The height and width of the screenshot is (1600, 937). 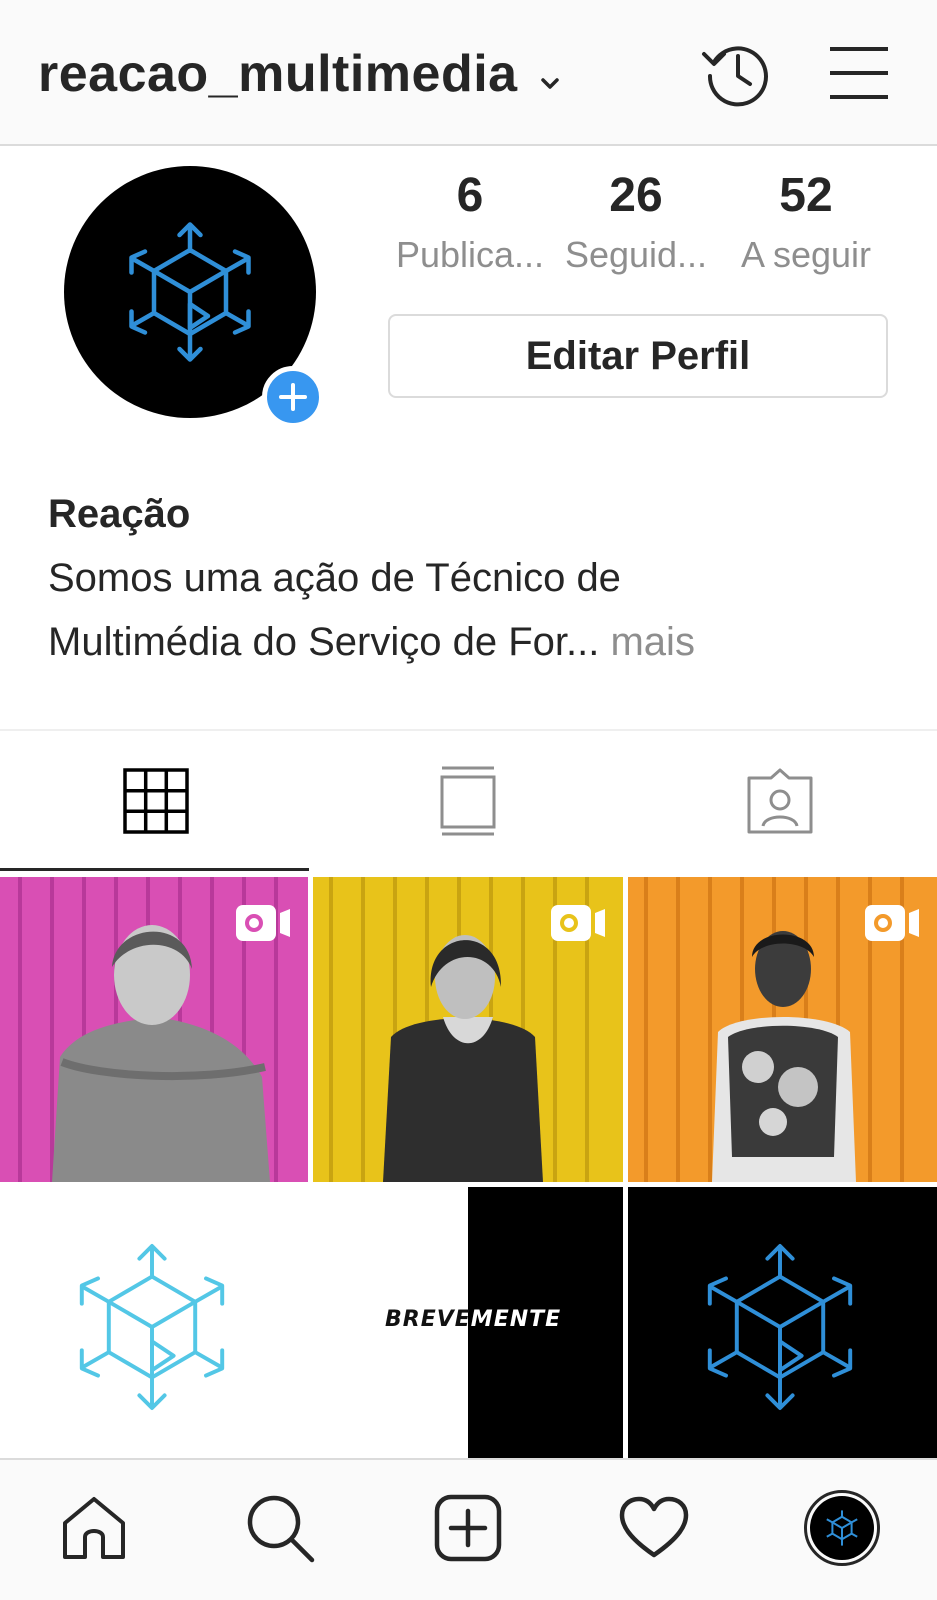 I want to click on add-post-icon, so click(x=468, y=1528).